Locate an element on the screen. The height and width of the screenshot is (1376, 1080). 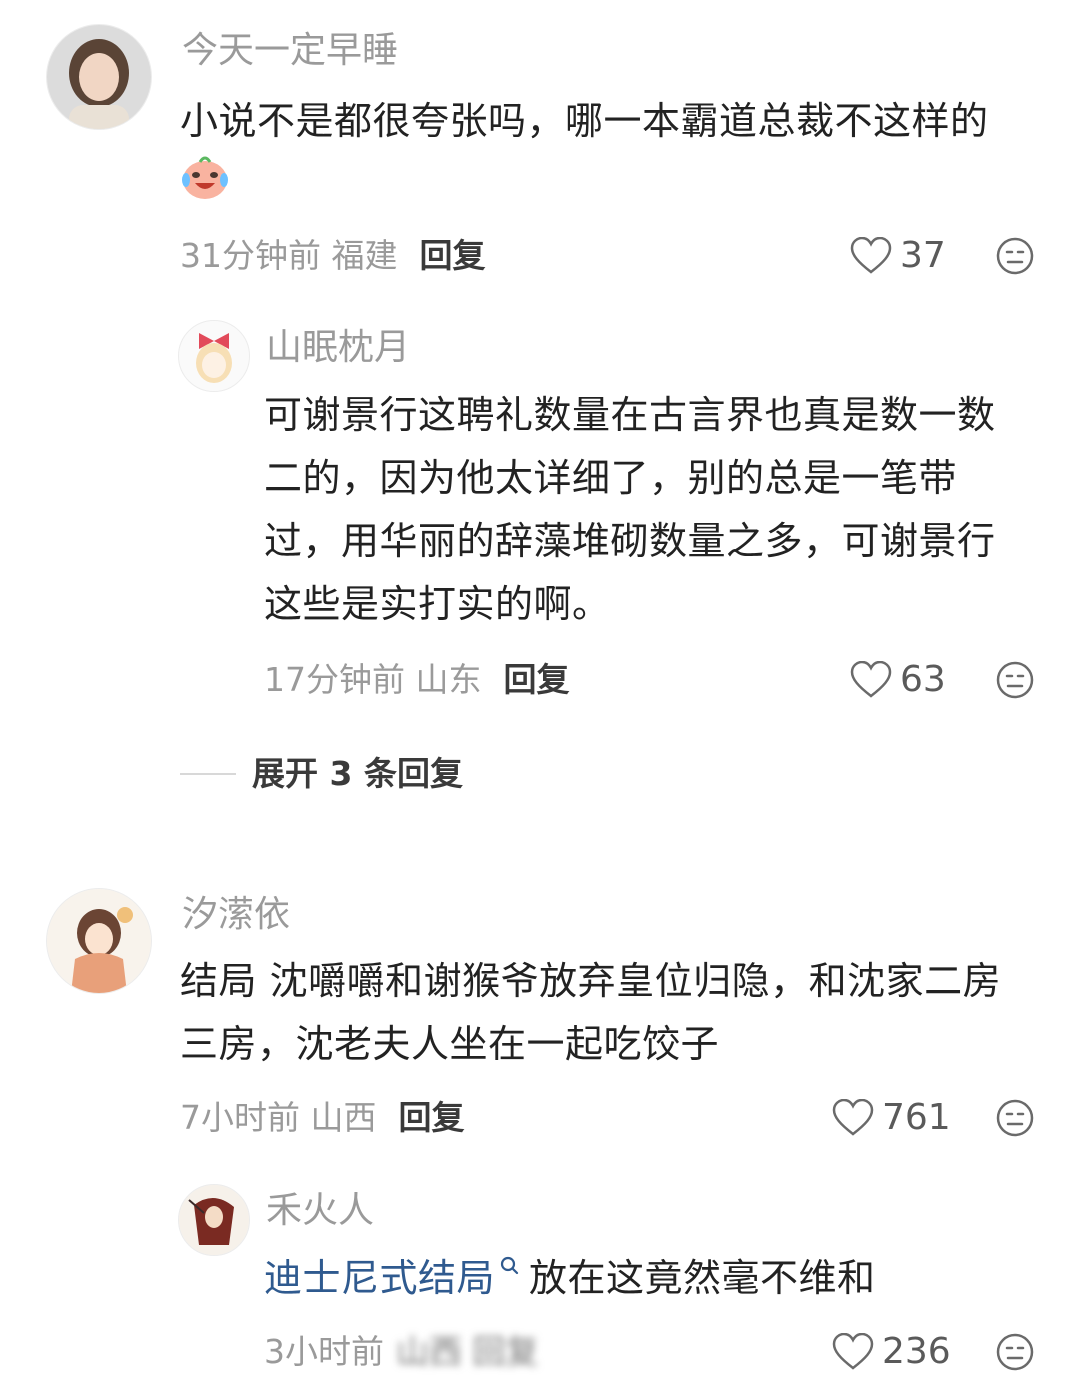
text-line: 这些是实打实的啊。 is located at coordinates (437, 604).